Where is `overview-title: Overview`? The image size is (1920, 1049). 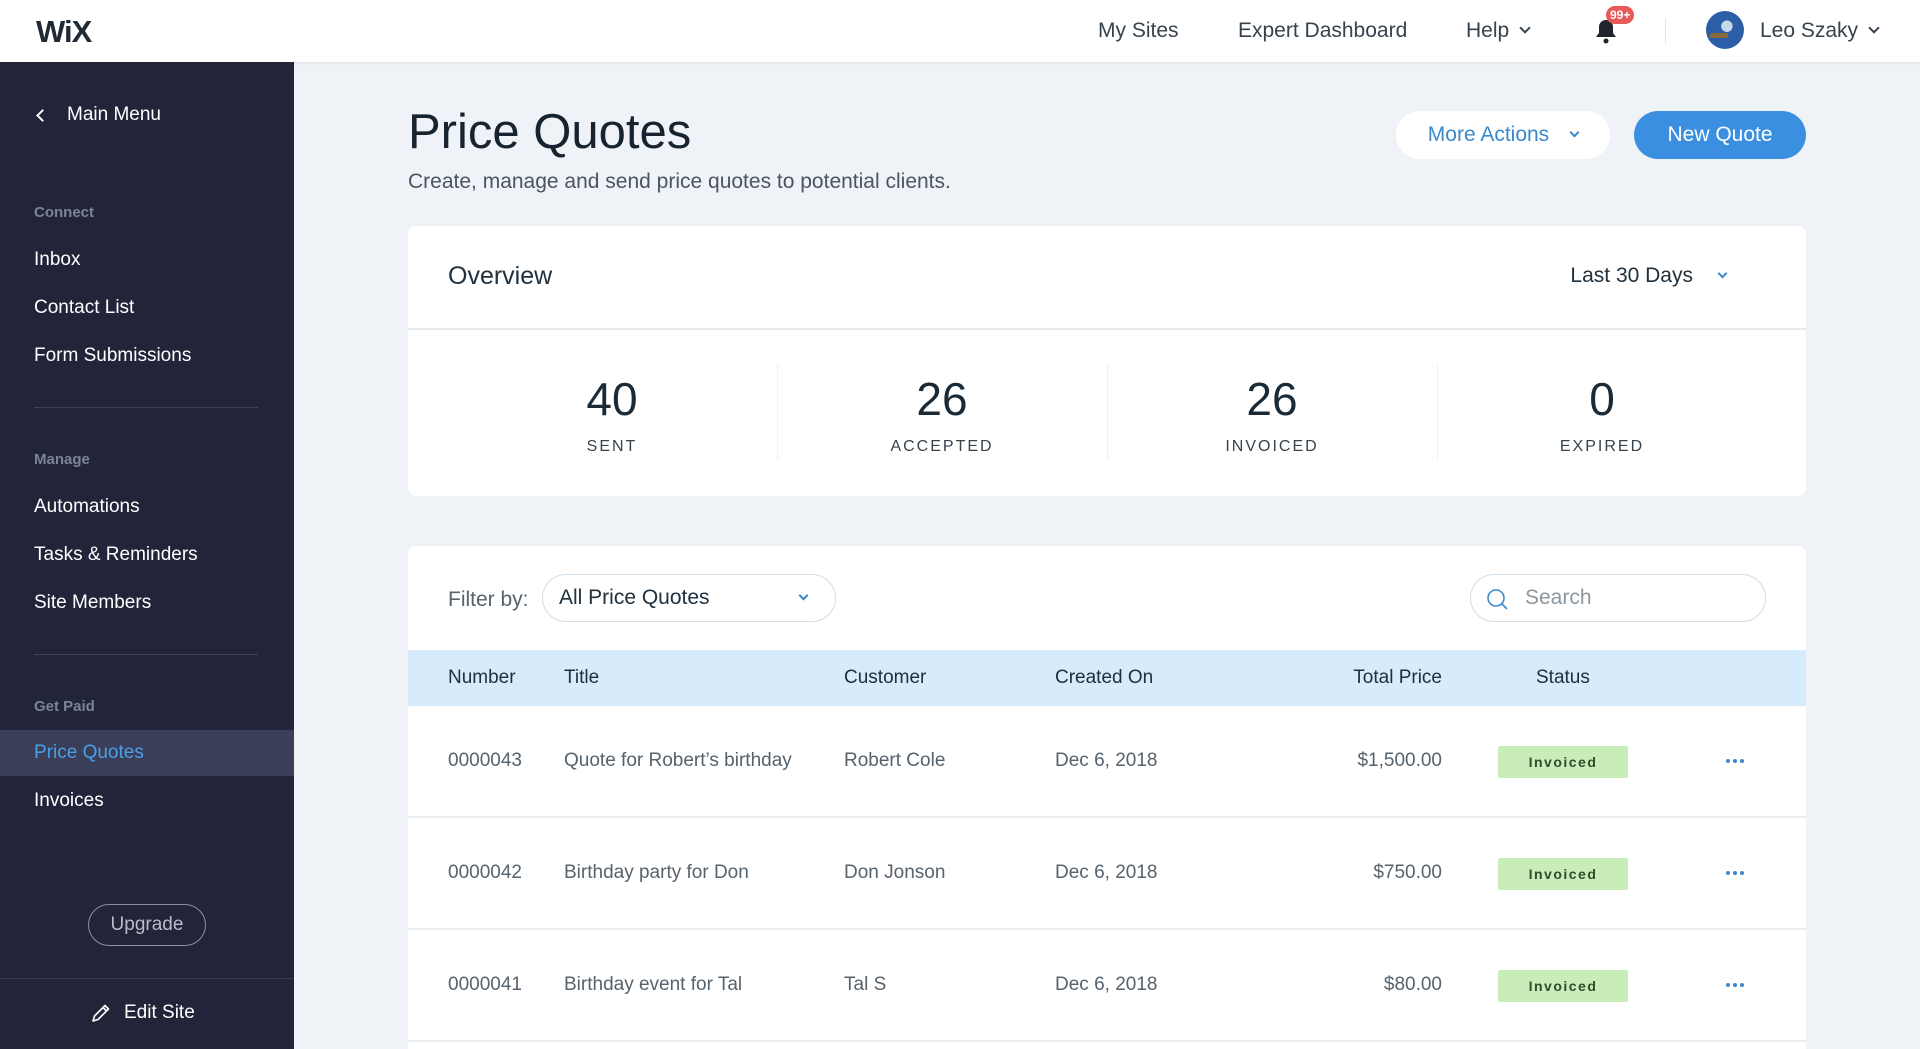
overview-title: Overview is located at coordinates (500, 276).